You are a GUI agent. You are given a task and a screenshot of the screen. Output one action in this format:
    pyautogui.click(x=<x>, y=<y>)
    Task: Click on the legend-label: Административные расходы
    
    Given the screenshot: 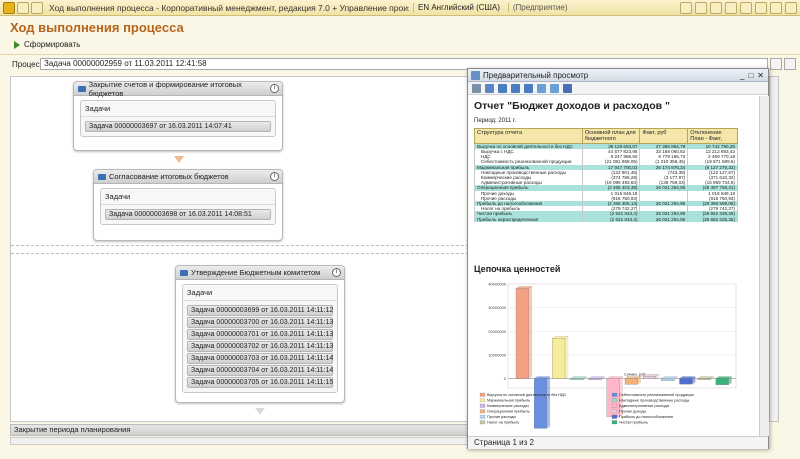 What is the action you would take?
    pyautogui.click(x=644, y=406)
    